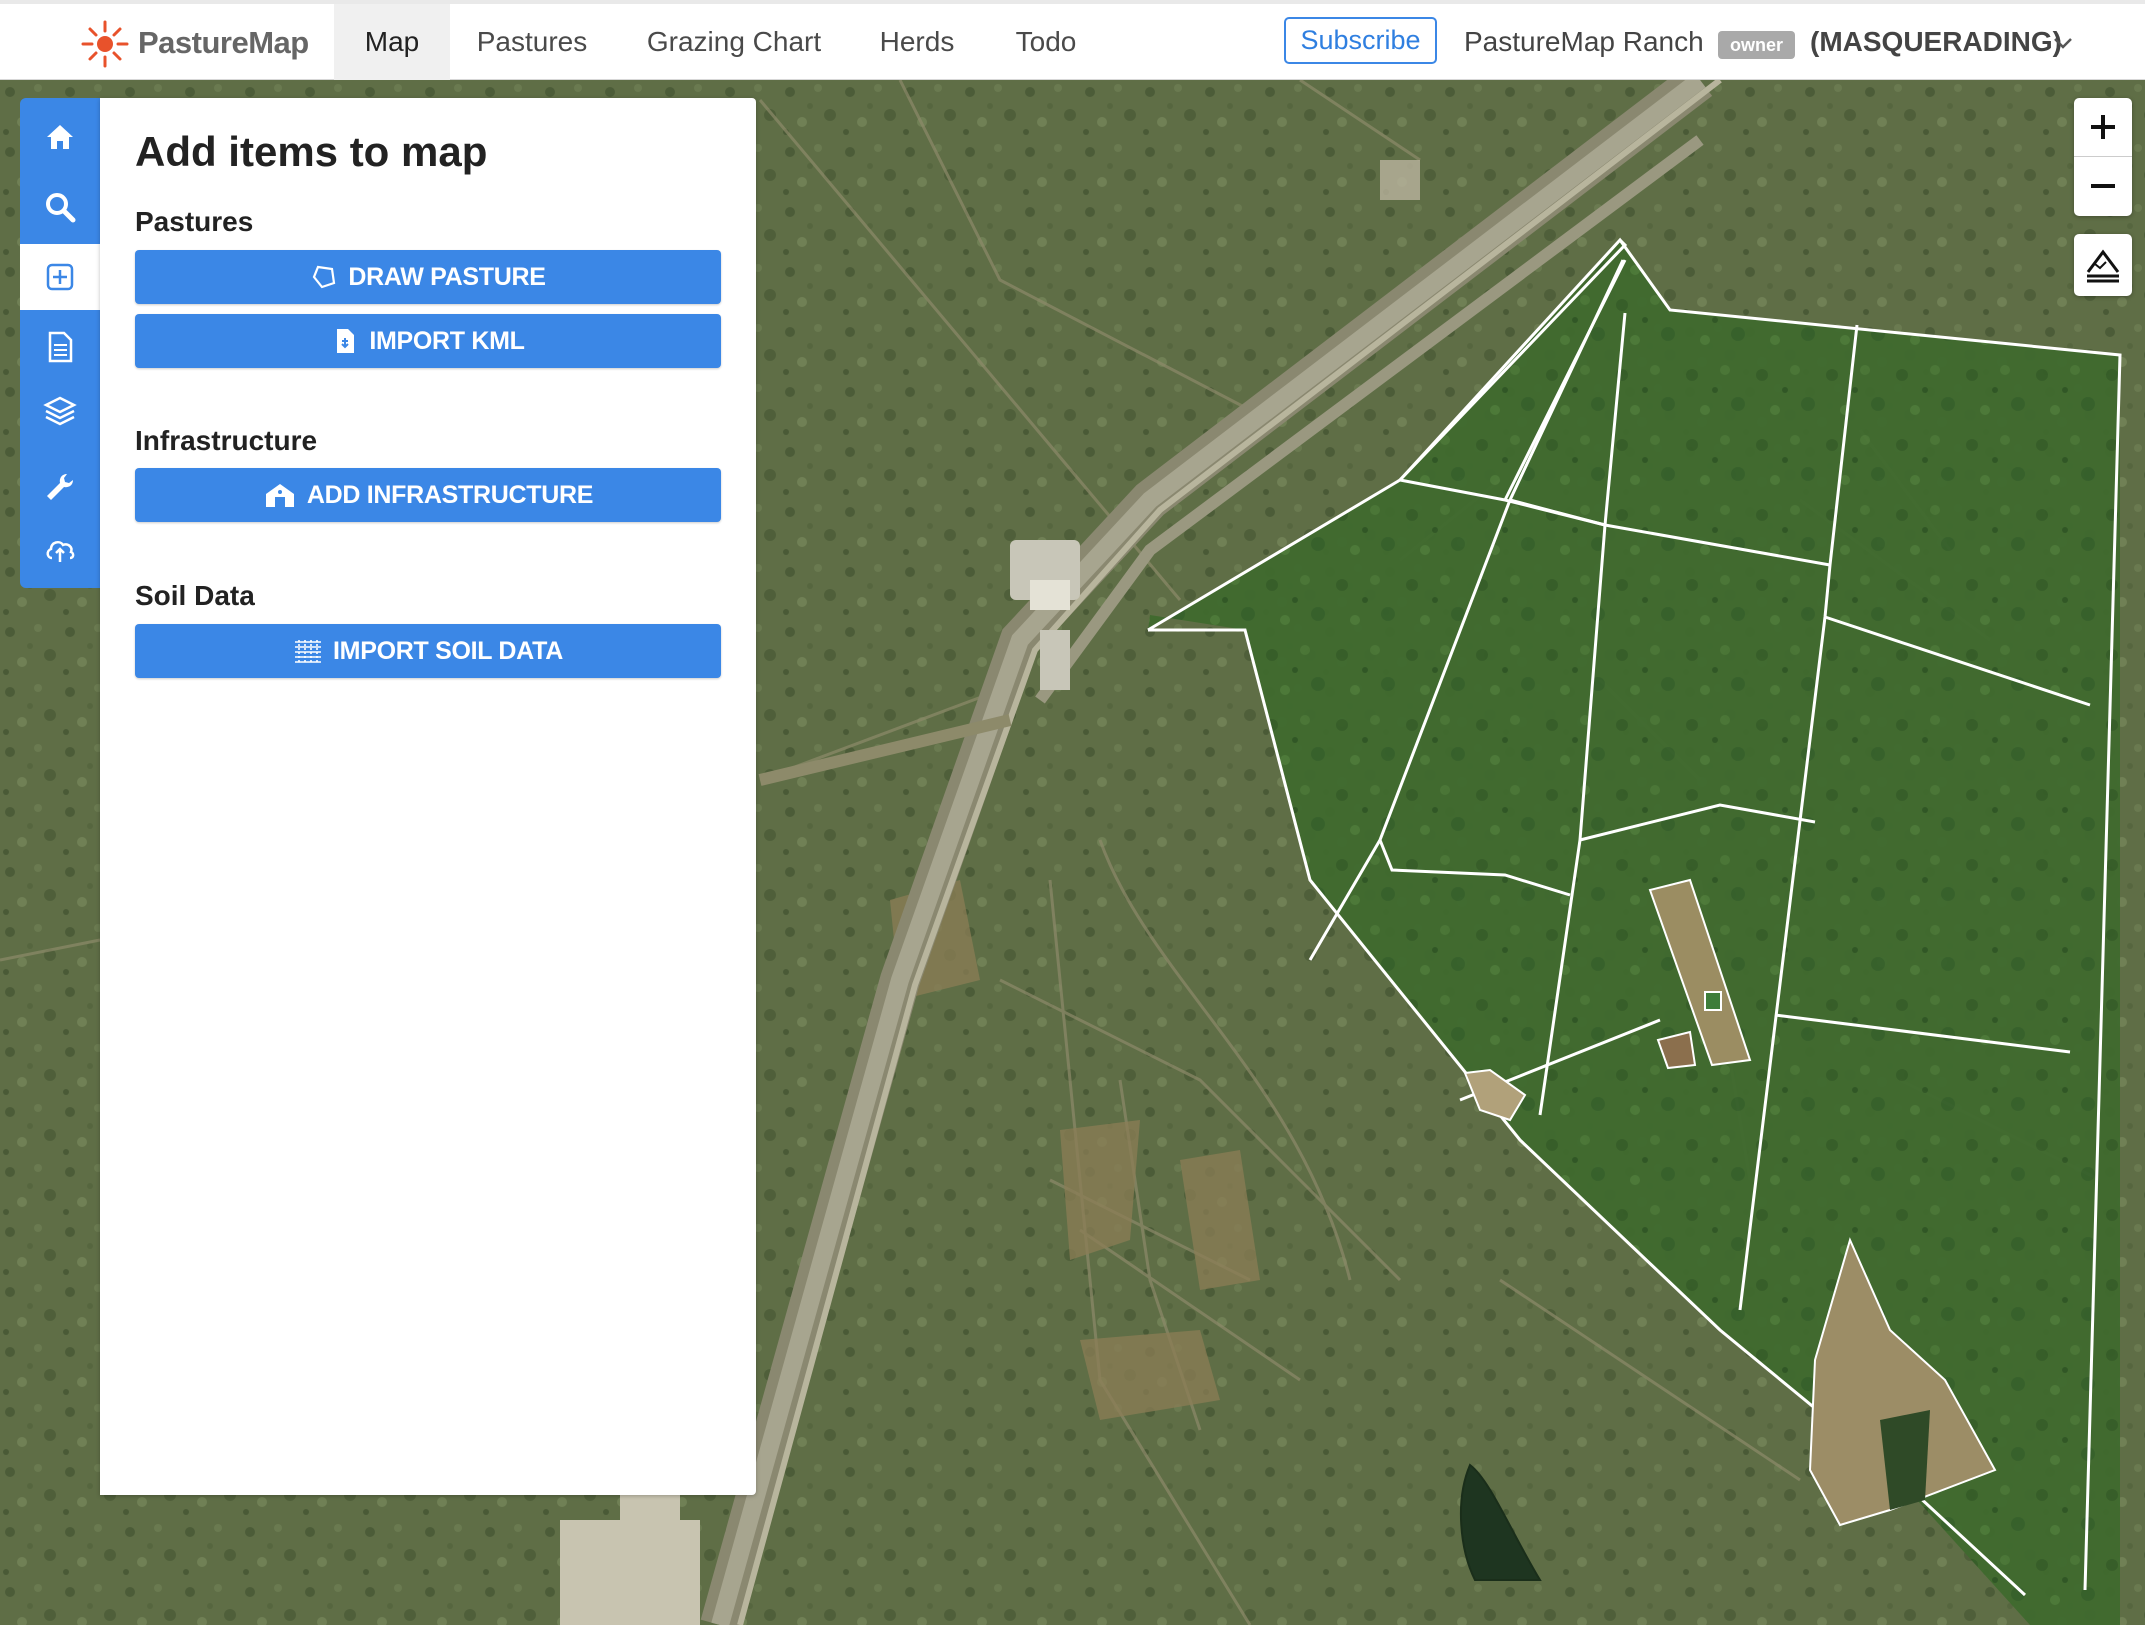  Describe the element at coordinates (1757, 45) in the screenshot. I see `role-badge: owner` at that location.